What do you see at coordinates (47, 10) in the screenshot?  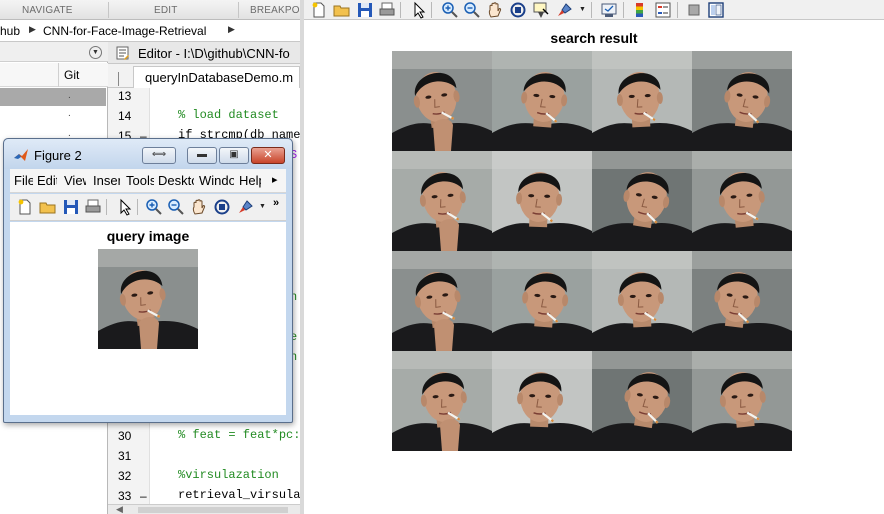 I see `ribbon-section-navigate: NAVIGATE` at bounding box center [47, 10].